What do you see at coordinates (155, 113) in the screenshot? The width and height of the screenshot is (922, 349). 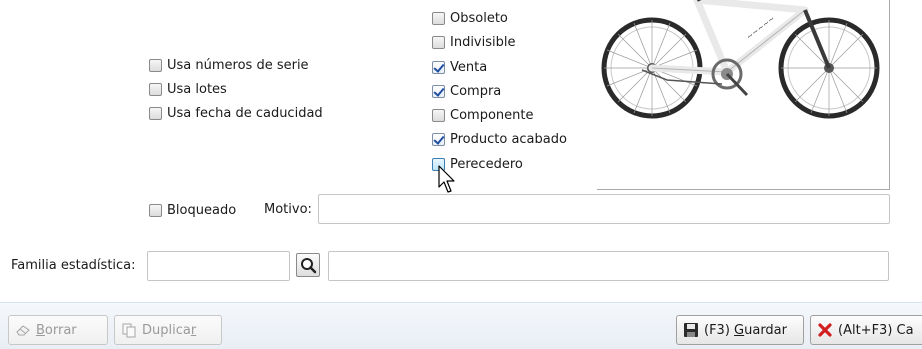 I see `expiry-date-checkbox-box` at bounding box center [155, 113].